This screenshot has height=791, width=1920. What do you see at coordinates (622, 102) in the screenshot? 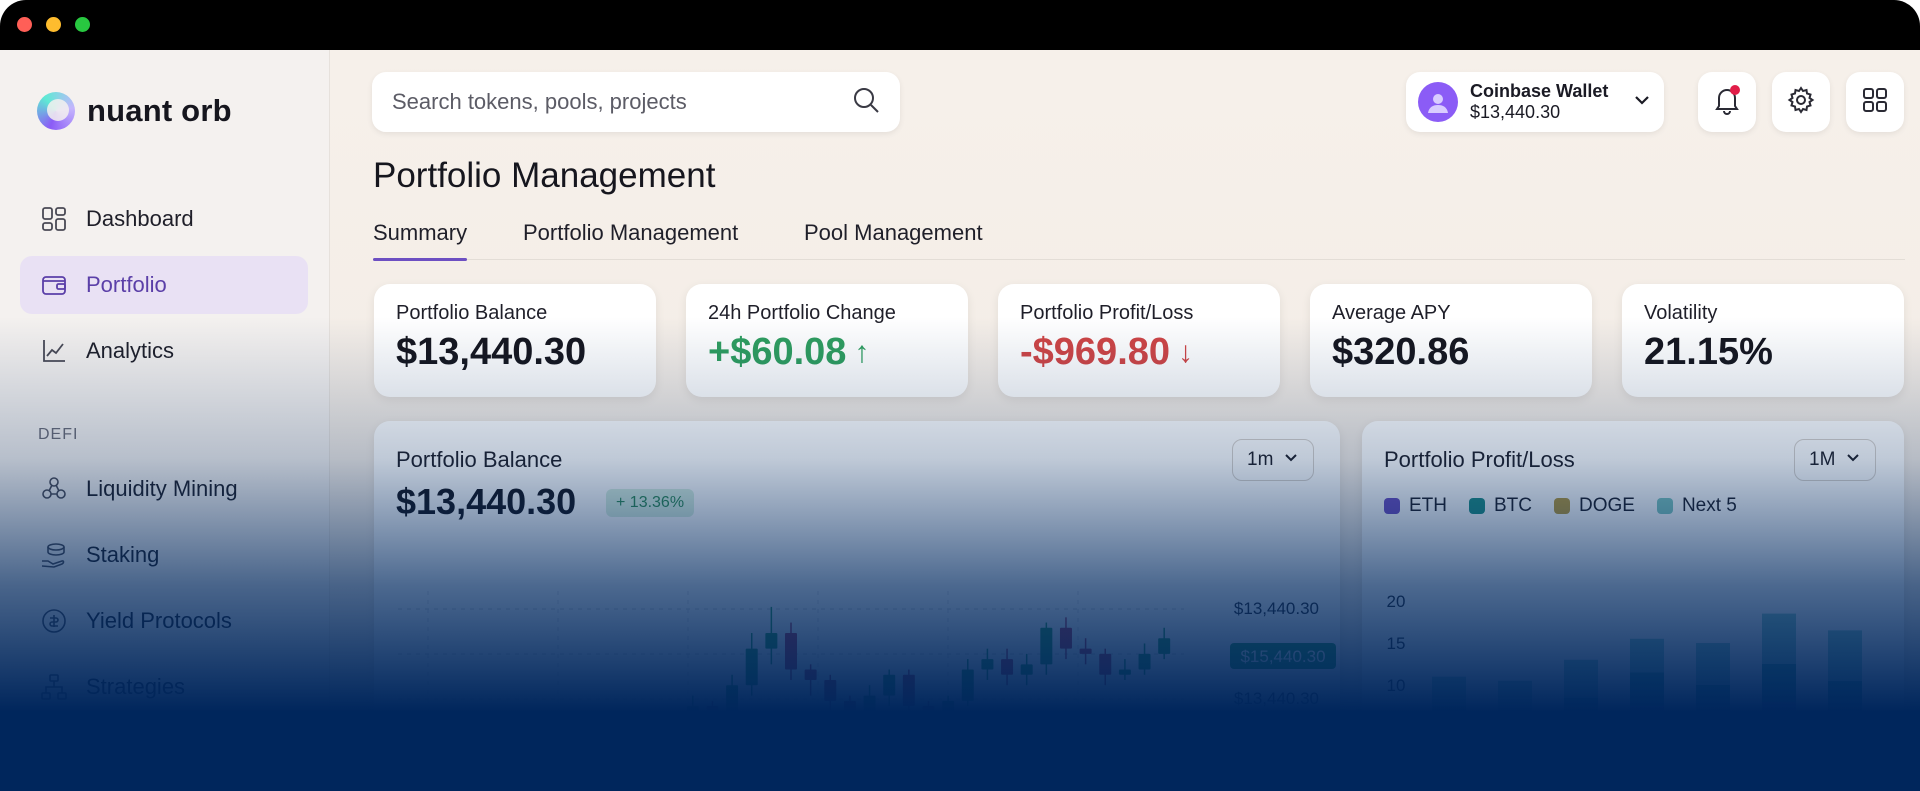
I see `search-input: Search tokens, pools, projects` at bounding box center [622, 102].